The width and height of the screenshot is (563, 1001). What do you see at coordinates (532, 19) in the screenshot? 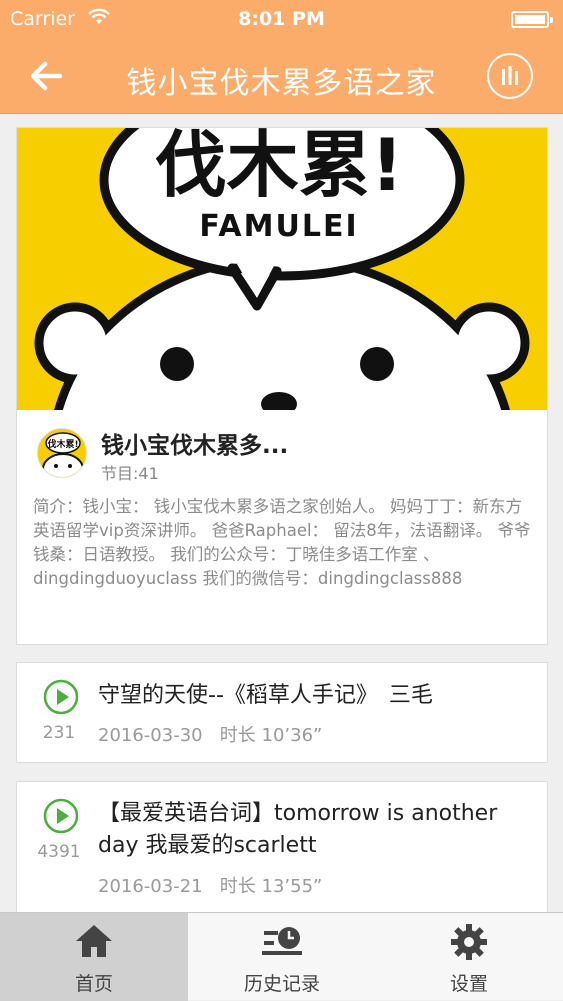
I see `battery-icon` at bounding box center [532, 19].